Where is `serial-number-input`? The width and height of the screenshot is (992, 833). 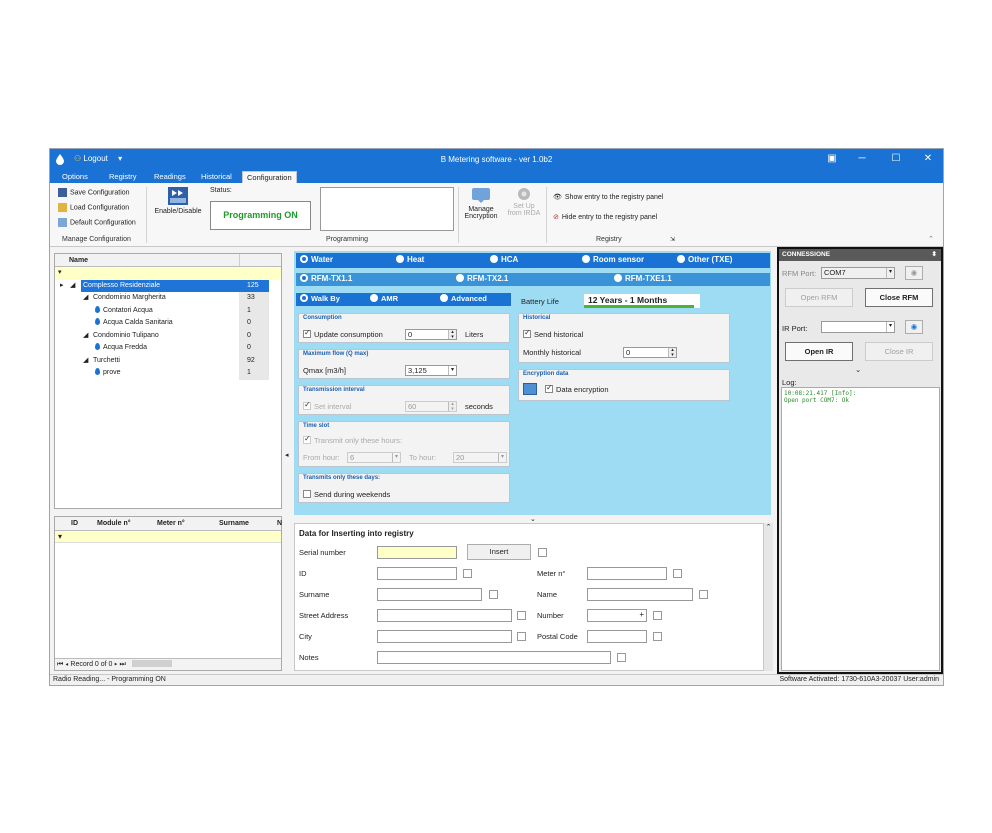
serial-number-input is located at coordinates (417, 552).